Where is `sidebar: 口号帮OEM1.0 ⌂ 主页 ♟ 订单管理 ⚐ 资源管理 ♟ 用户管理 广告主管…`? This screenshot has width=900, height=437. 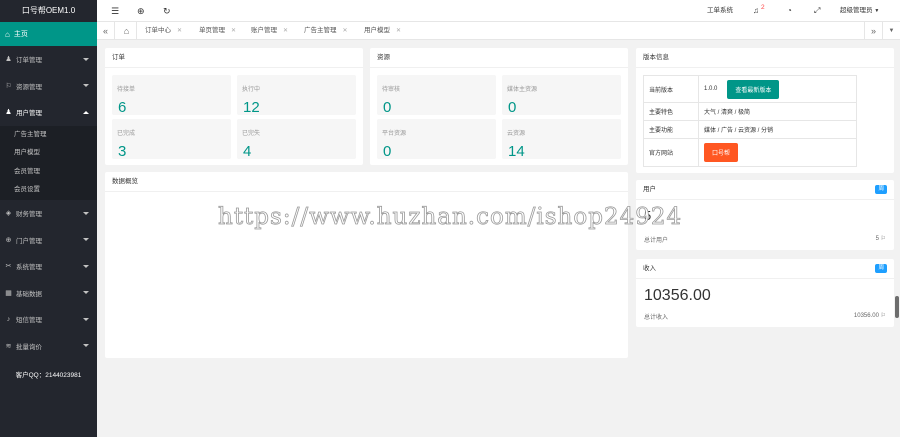 sidebar: 口号帮OEM1.0 ⌂ 主页 ♟ 订单管理 ⚐ 资源管理 ♟ 用户管理 广告主管… is located at coordinates (48, 218).